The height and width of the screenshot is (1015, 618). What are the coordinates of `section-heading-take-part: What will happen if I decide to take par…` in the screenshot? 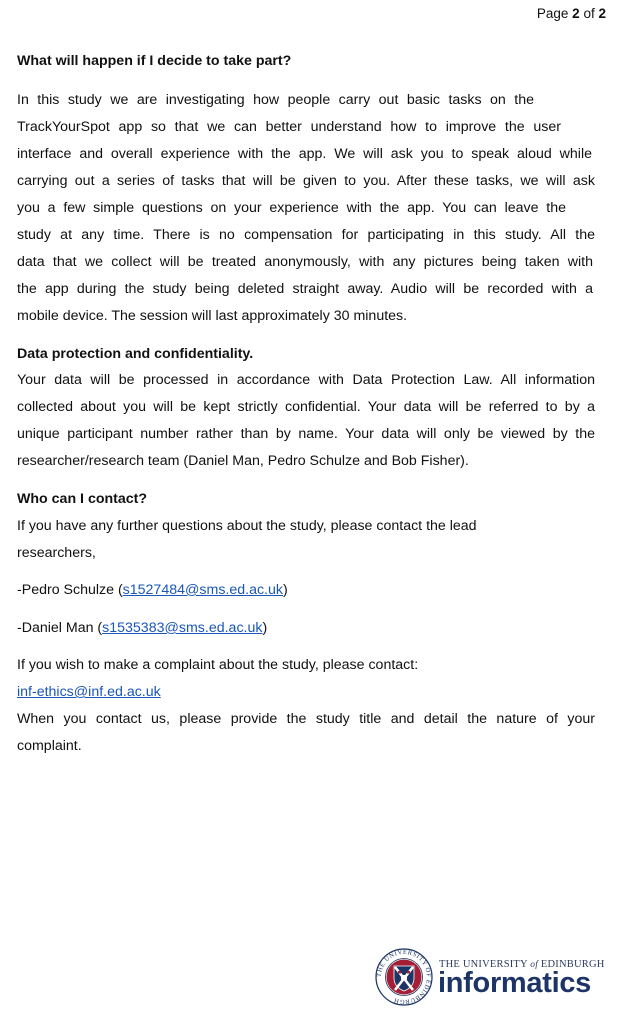 It's located at (154, 61).